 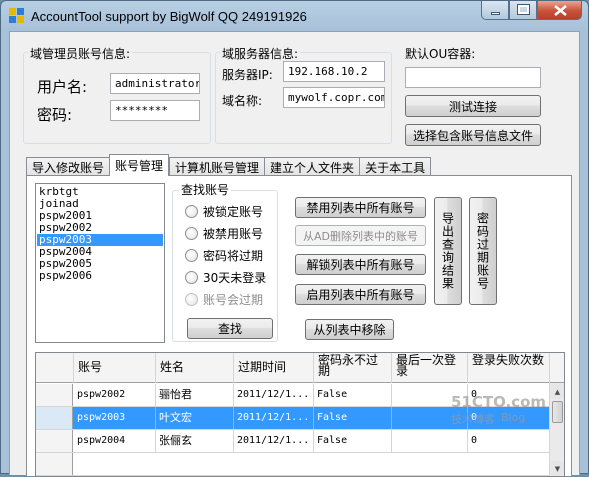 What do you see at coordinates (139, 165) in the screenshot?
I see `tab-account-management: 账号管理` at bounding box center [139, 165].